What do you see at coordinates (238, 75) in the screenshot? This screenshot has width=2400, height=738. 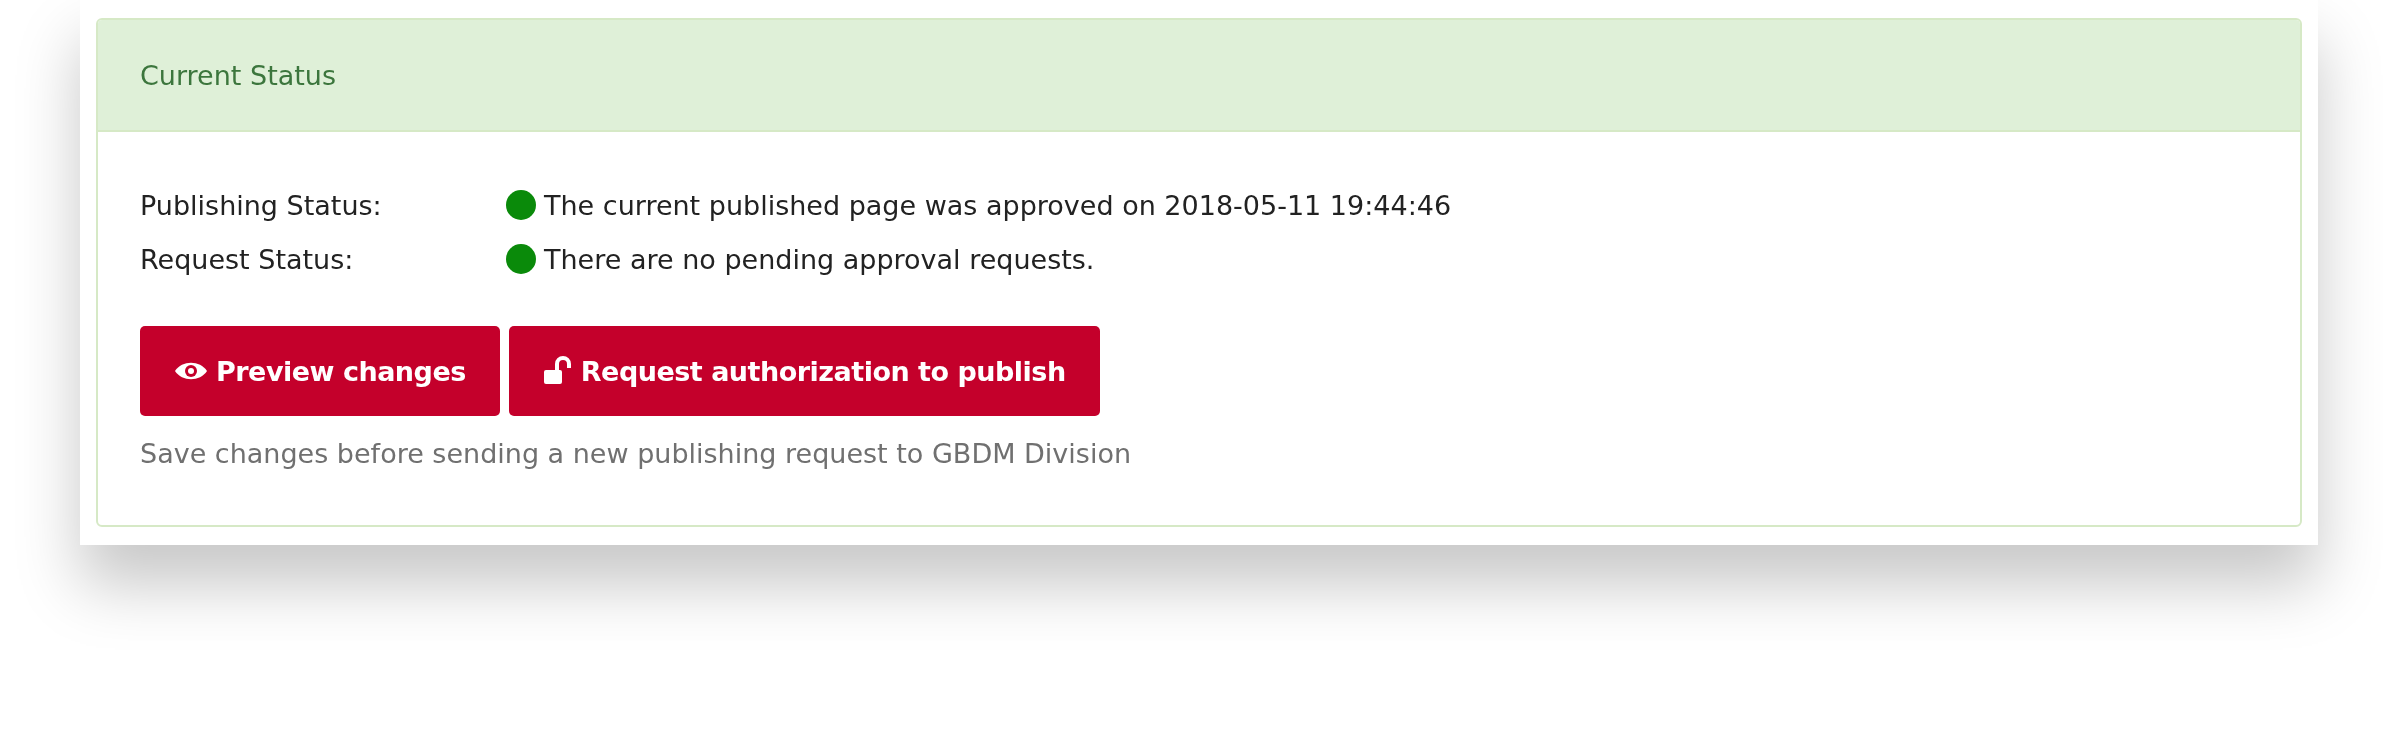 I see `panel-title: Current Status` at bounding box center [238, 75].